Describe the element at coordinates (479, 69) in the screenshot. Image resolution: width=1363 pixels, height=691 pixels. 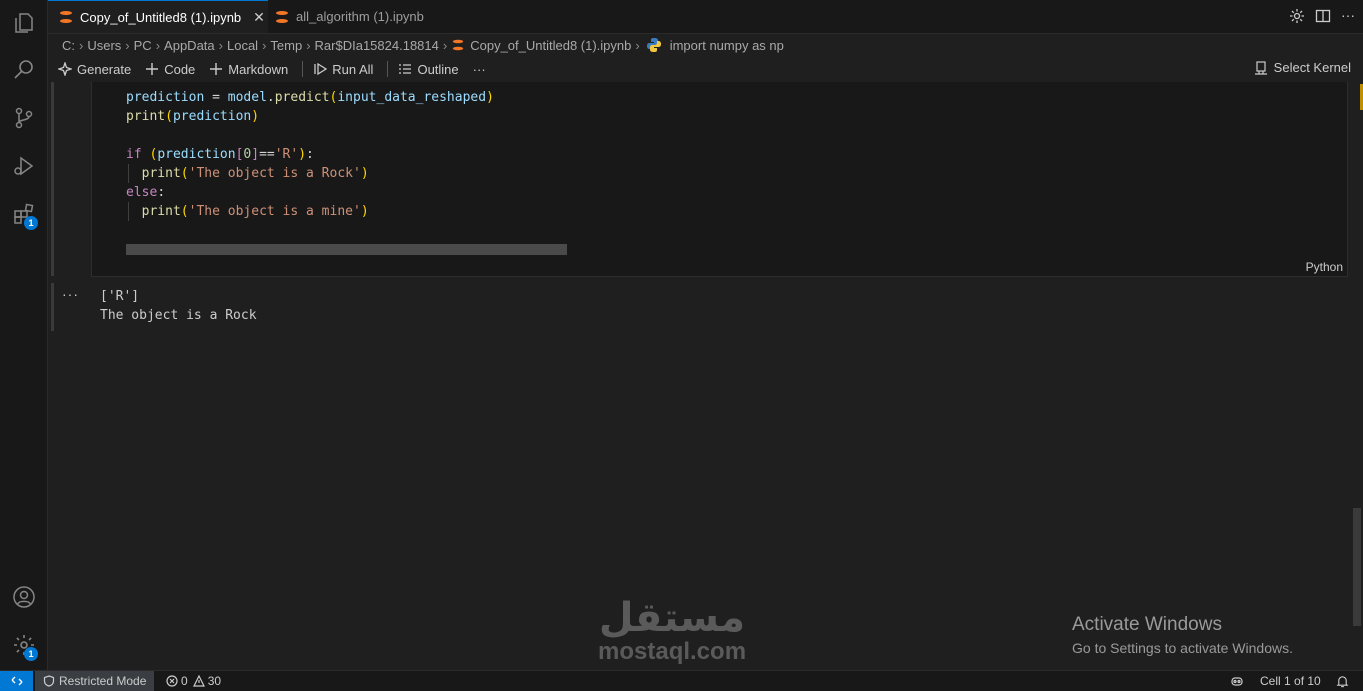
I see `more-toolbar-actions-button: ···` at that location.